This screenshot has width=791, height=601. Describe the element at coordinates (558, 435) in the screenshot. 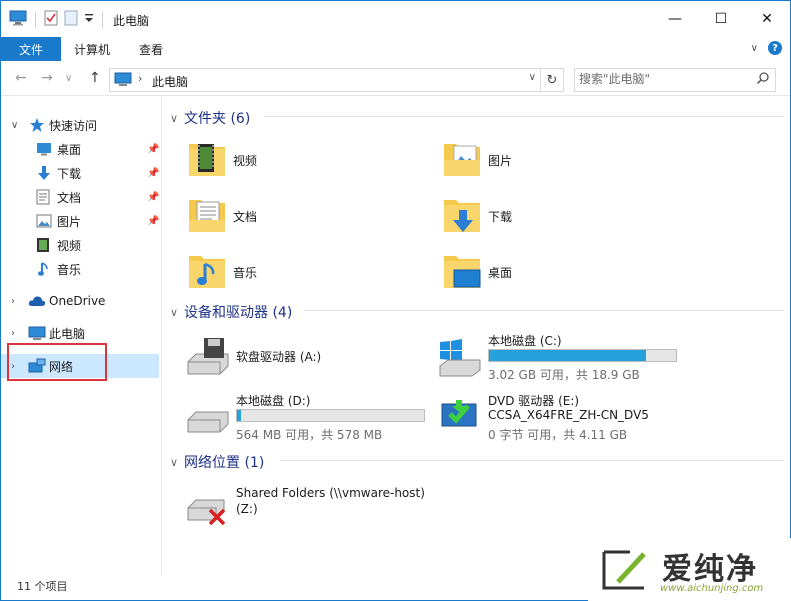

I see `drive-space-info: 0 字节 可用，共 4.11 GB` at that location.